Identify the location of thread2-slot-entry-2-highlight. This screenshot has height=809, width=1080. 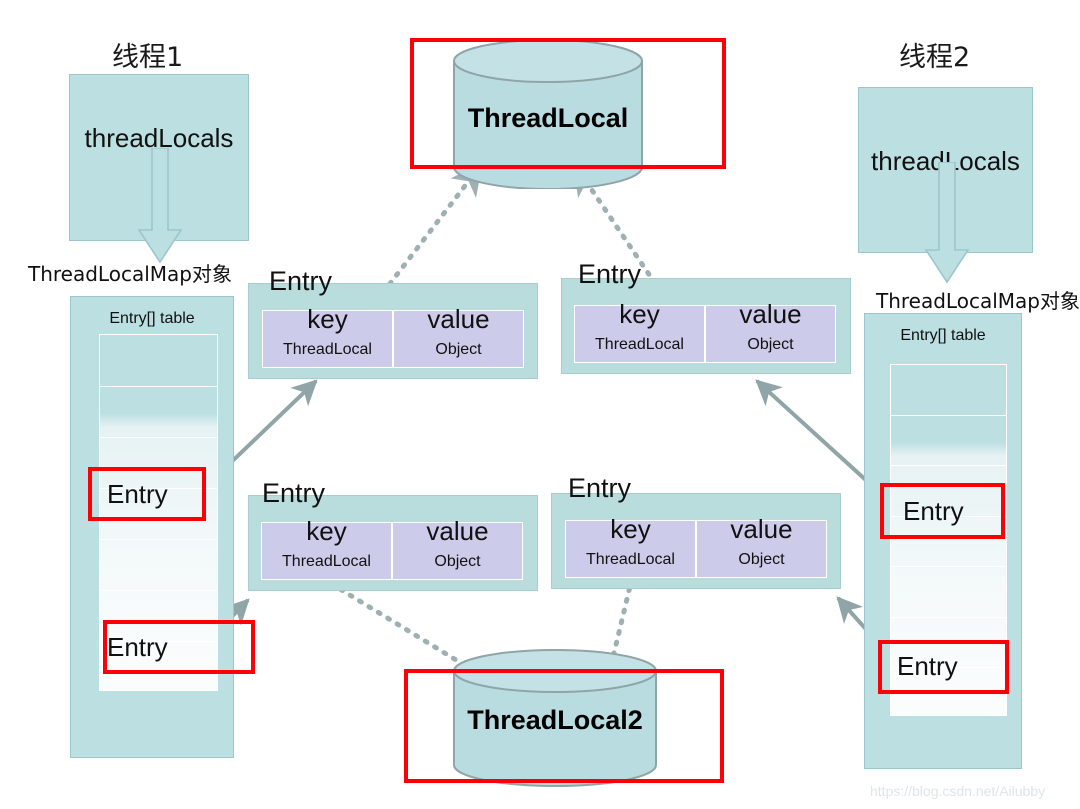
(943, 667).